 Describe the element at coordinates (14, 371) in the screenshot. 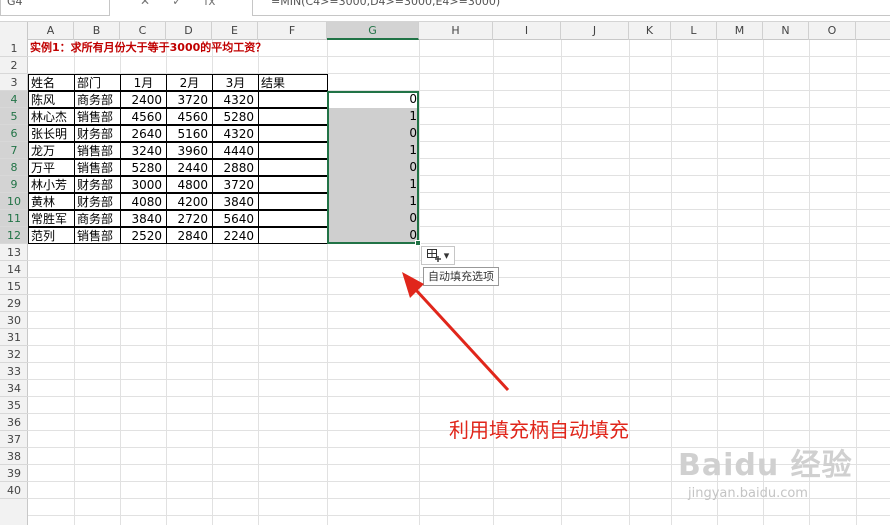

I see `row-header-33: 33` at that location.